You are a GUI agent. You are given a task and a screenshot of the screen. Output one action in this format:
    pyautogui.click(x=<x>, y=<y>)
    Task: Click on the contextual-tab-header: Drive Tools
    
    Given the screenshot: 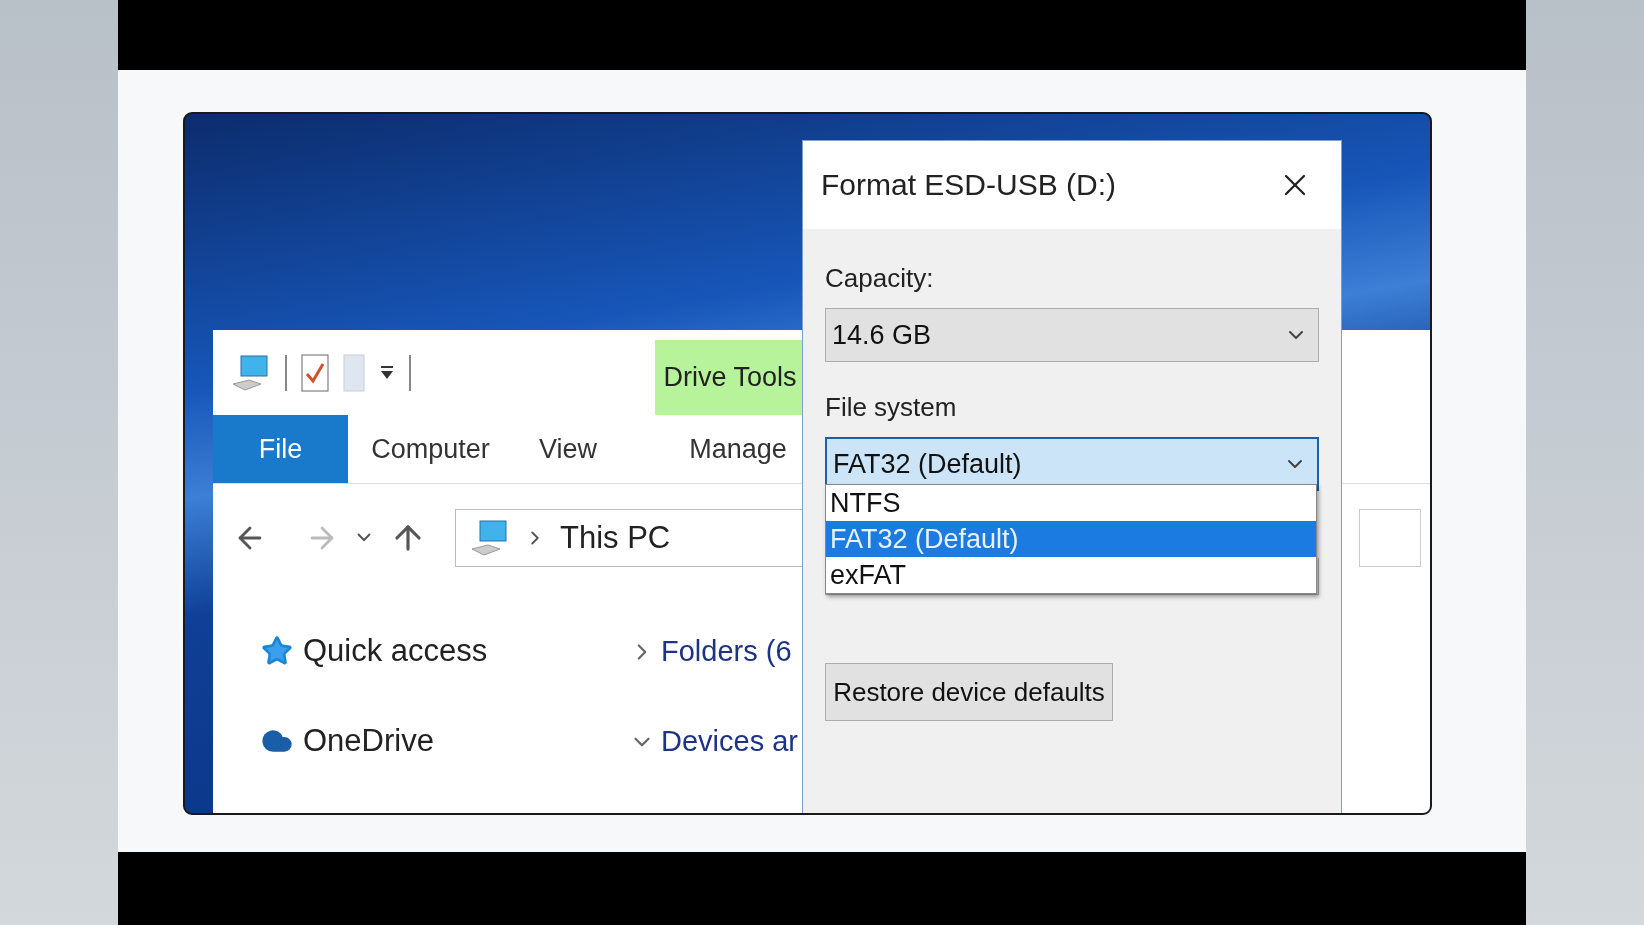 What is the action you would take?
    pyautogui.click(x=730, y=377)
    